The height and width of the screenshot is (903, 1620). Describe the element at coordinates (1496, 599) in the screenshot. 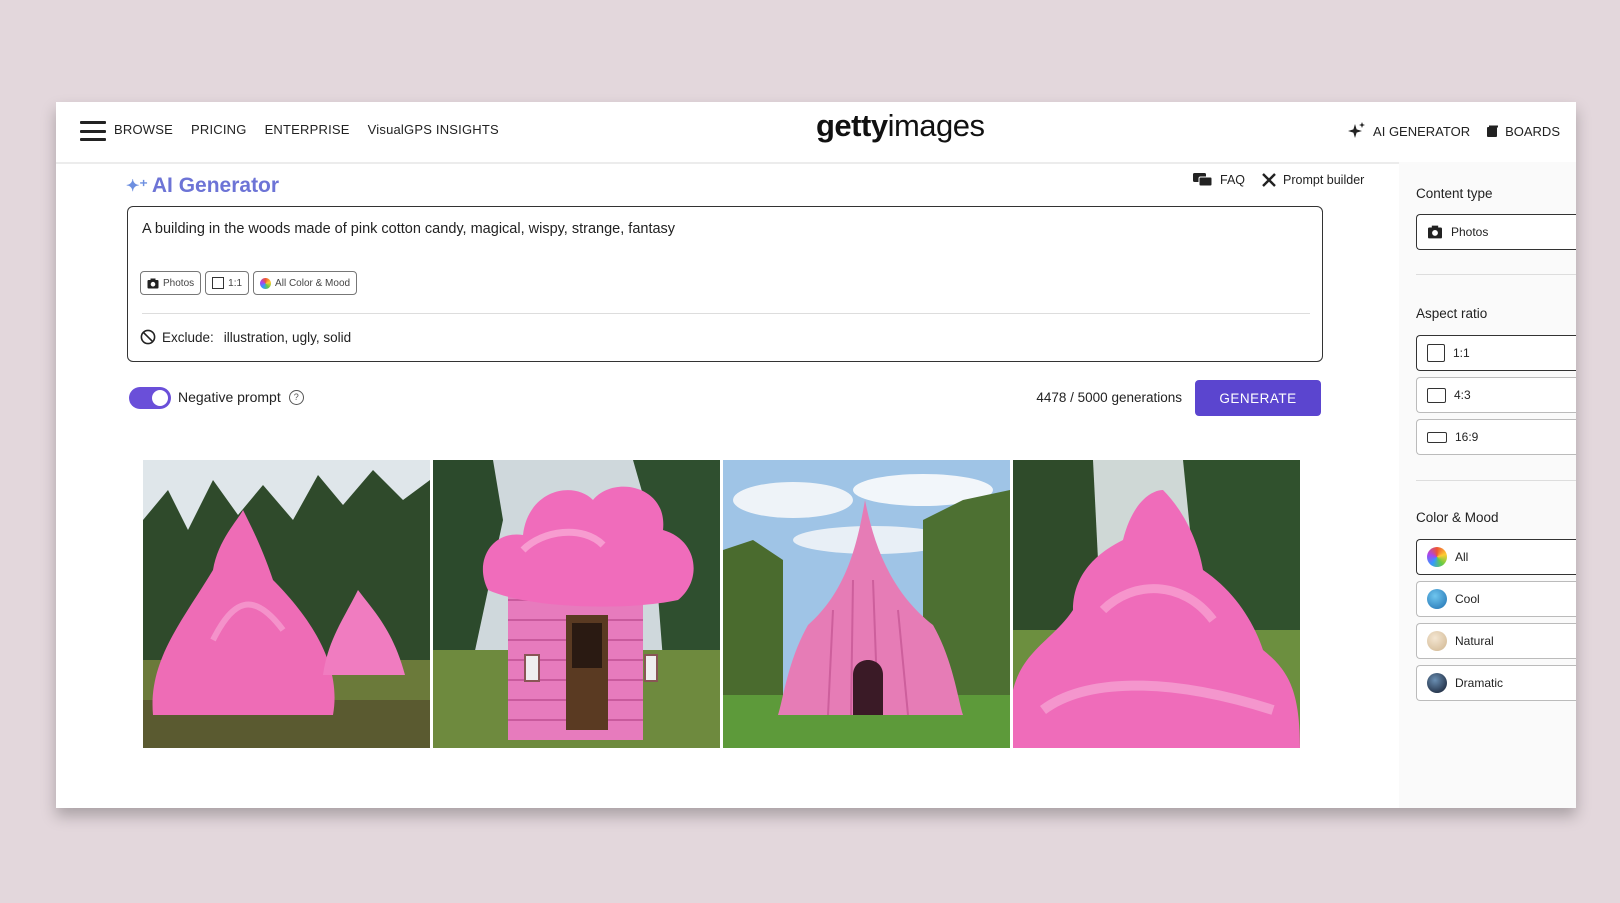

I see `color-cool: Cool` at that location.